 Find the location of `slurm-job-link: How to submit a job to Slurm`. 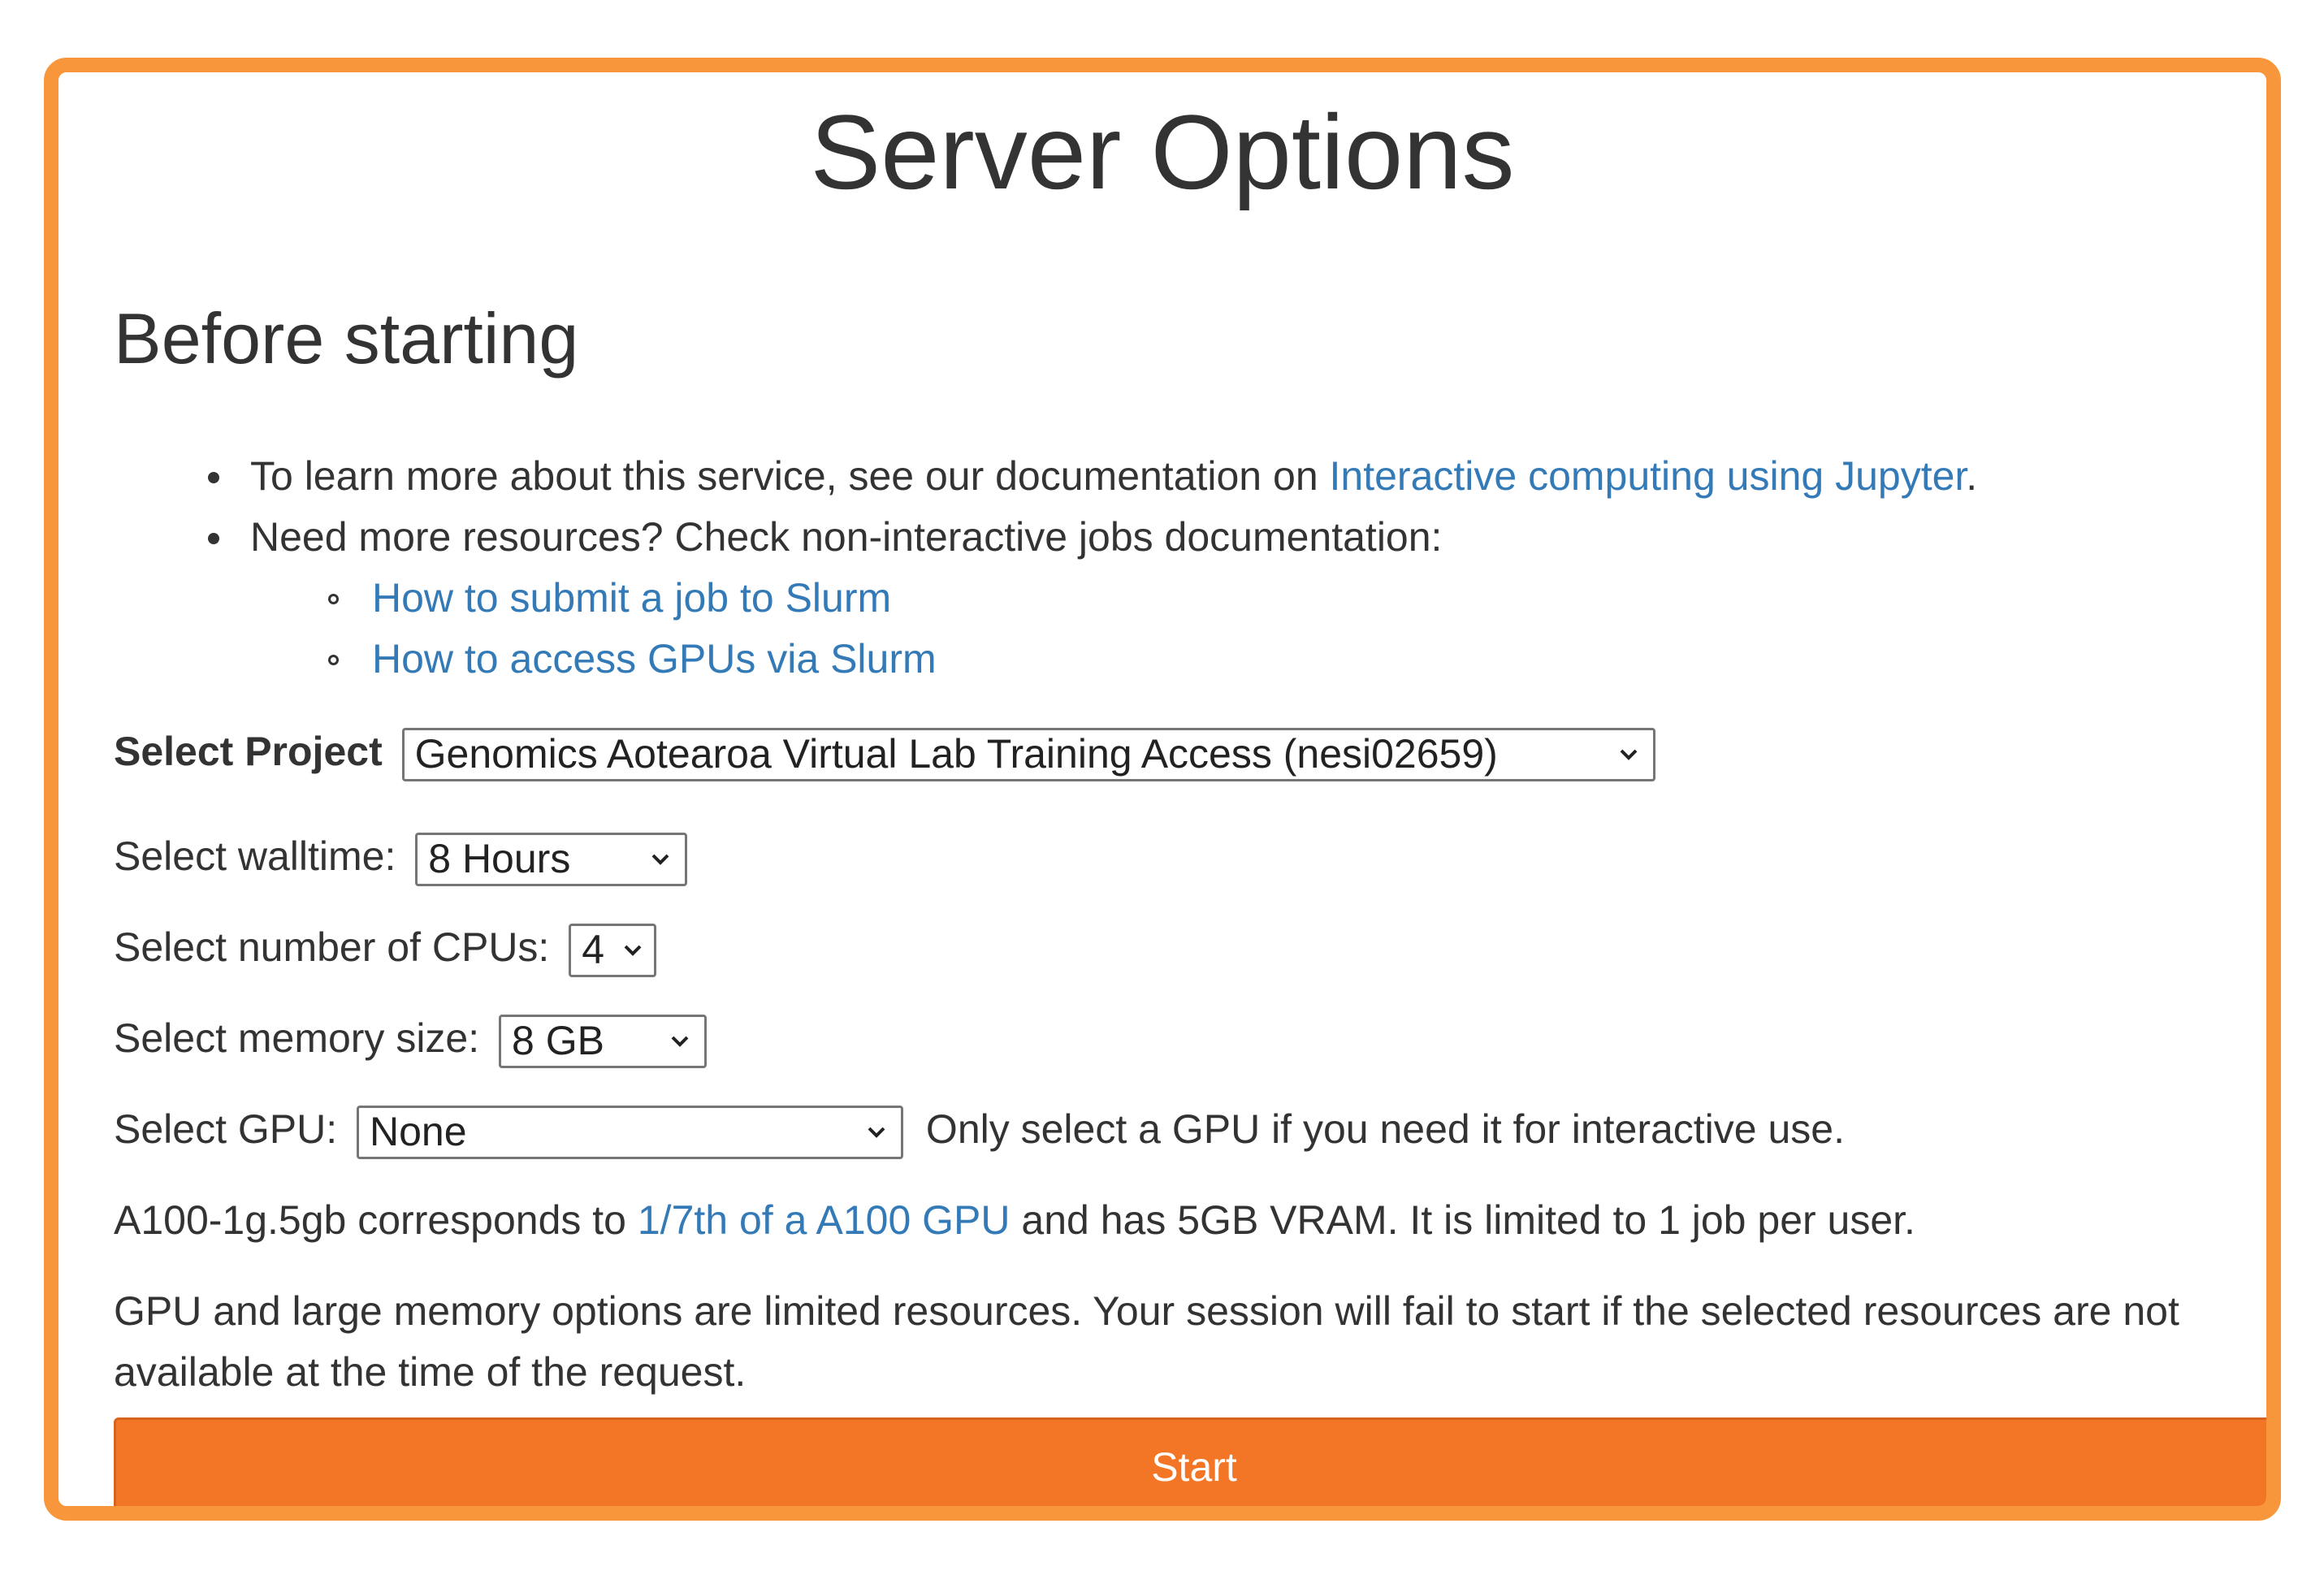

slurm-job-link: How to submit a job to Slurm is located at coordinates (631, 598).